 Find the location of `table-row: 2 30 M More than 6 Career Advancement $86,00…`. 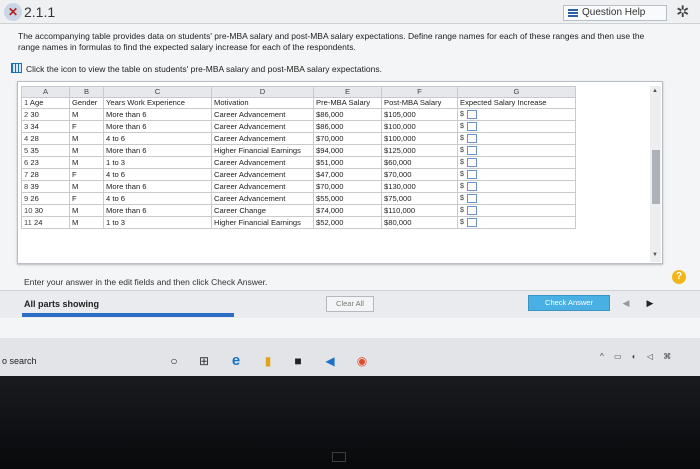

table-row: 2 30 M More than 6 Career Advancement $86,00… is located at coordinates (298, 114).